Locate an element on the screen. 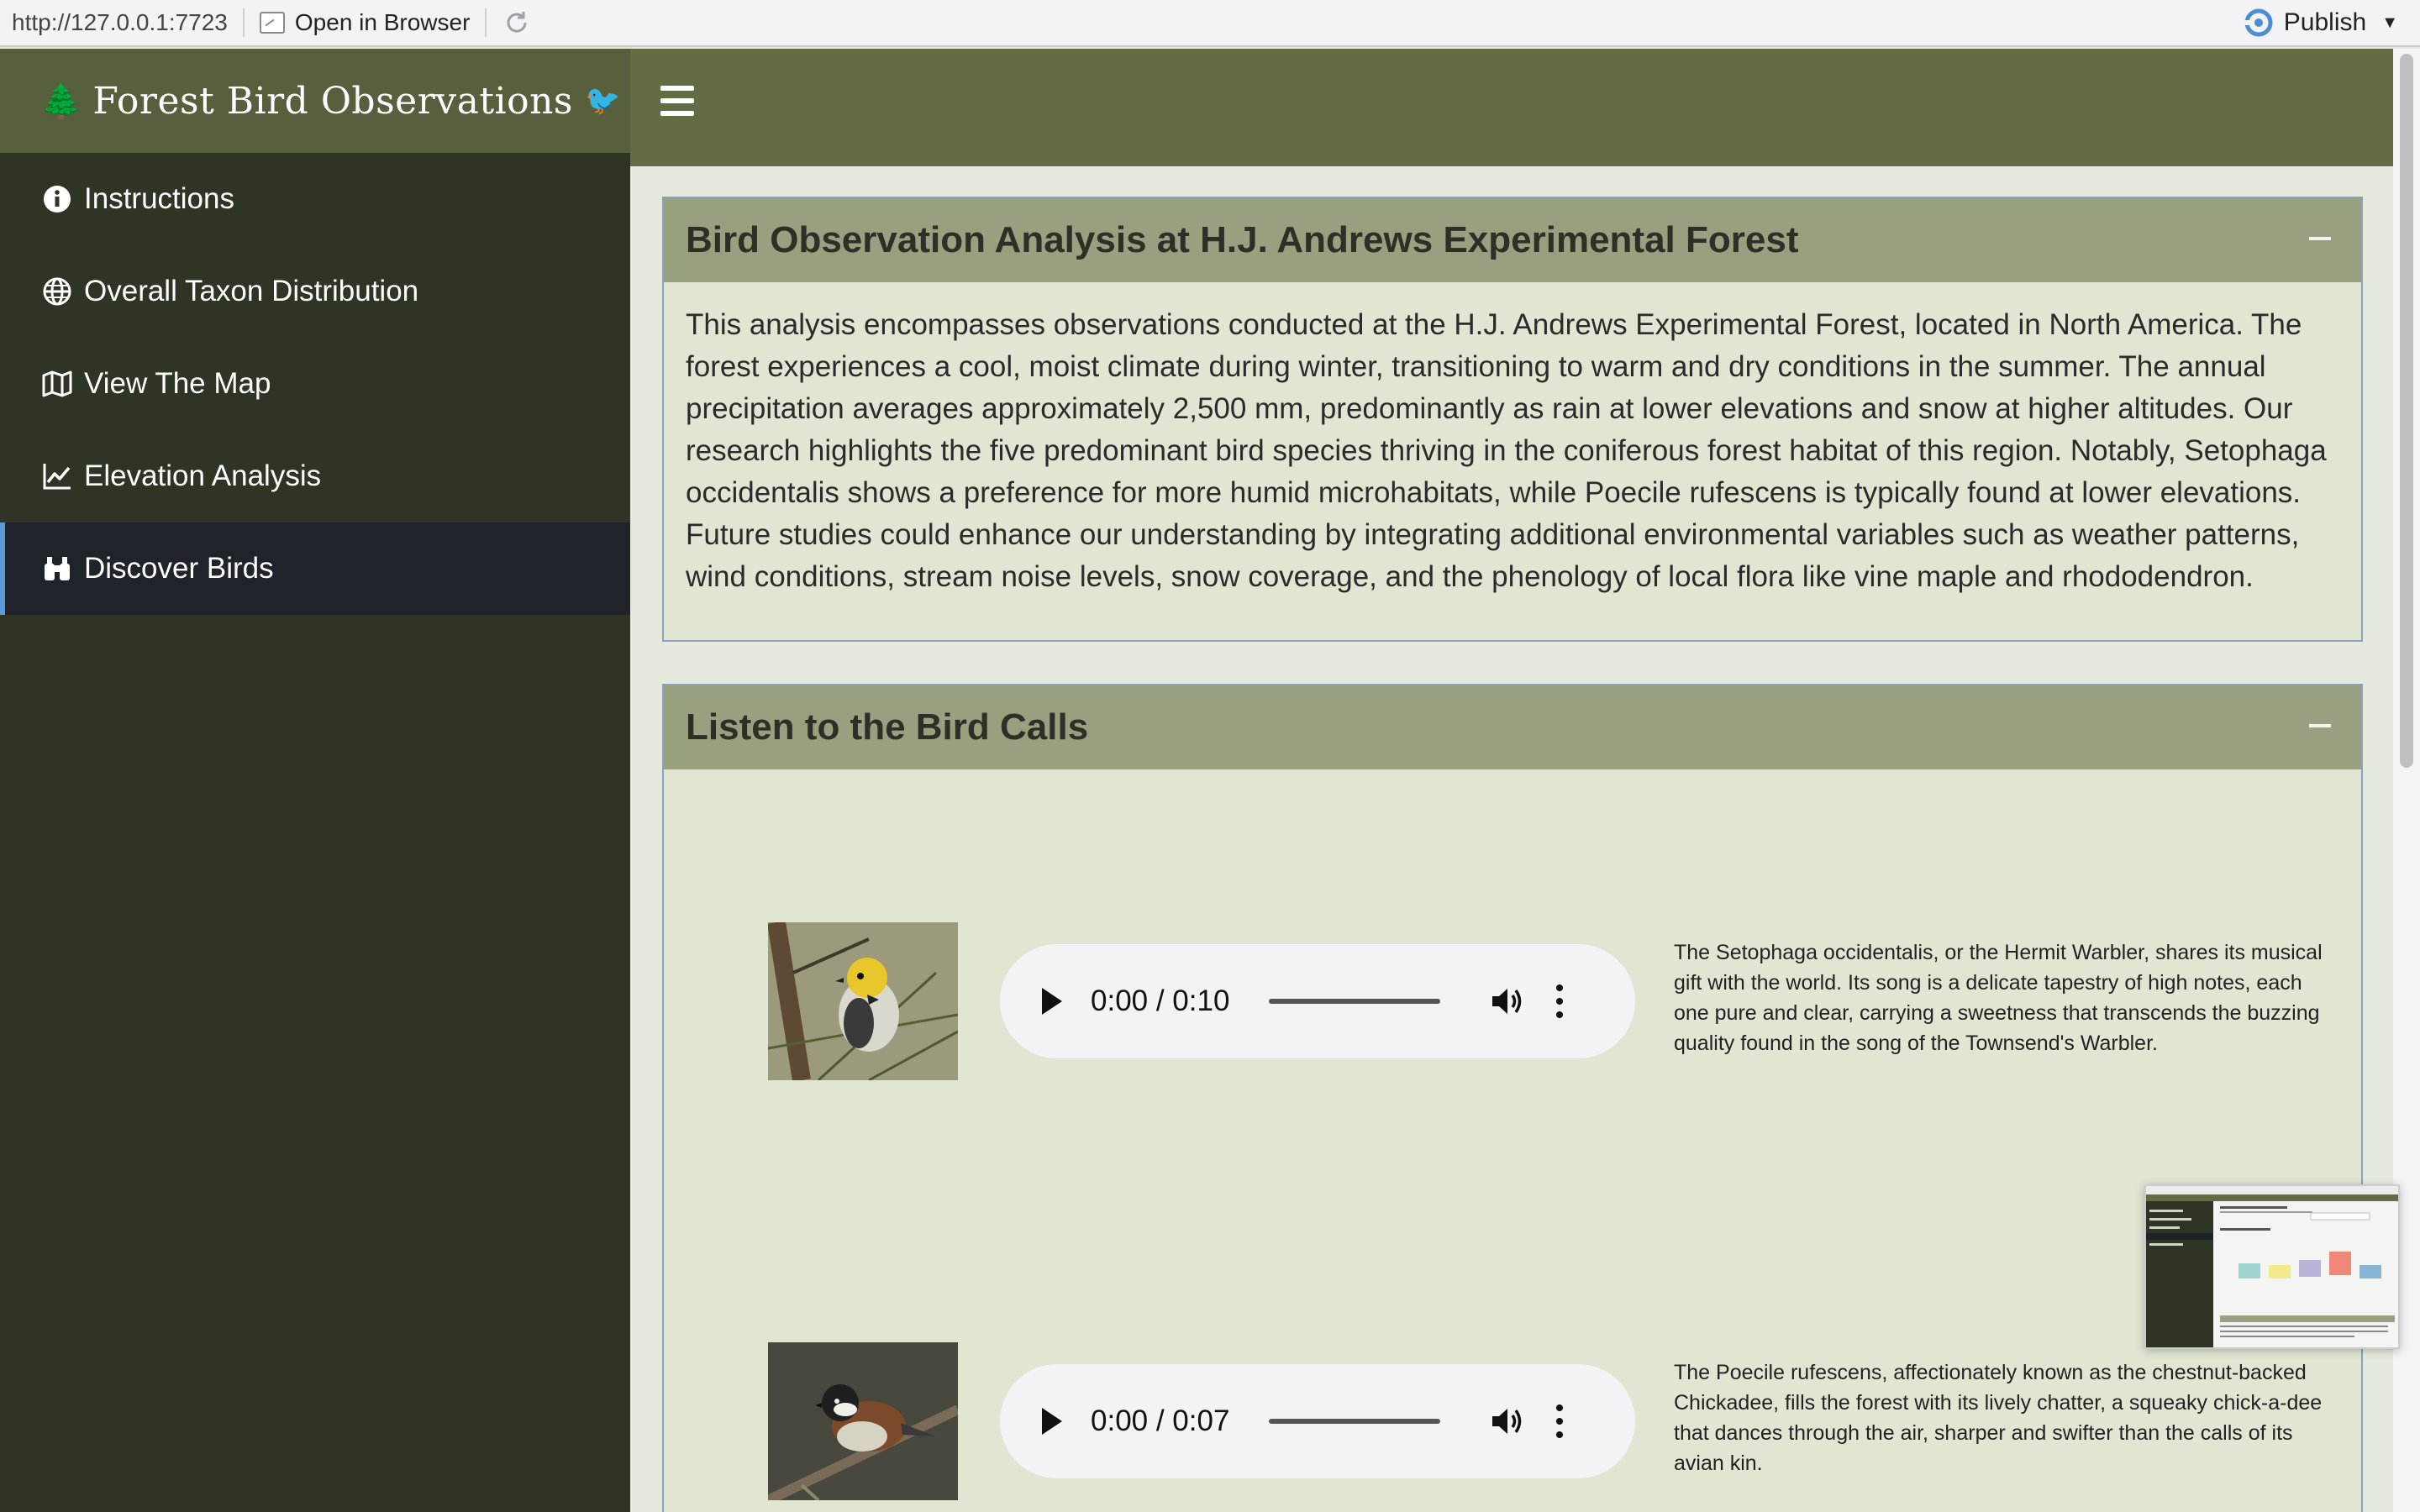  sidebar-toggle-icon is located at coordinates (677, 101).